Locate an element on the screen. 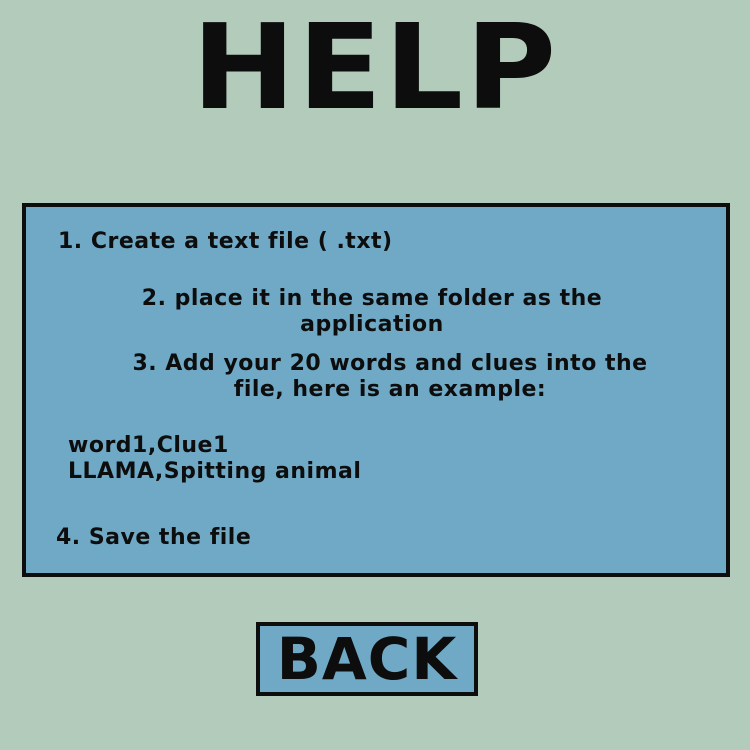  example-content: word1,Clue1 LLAMA,Spitting animal is located at coordinates (214, 459).